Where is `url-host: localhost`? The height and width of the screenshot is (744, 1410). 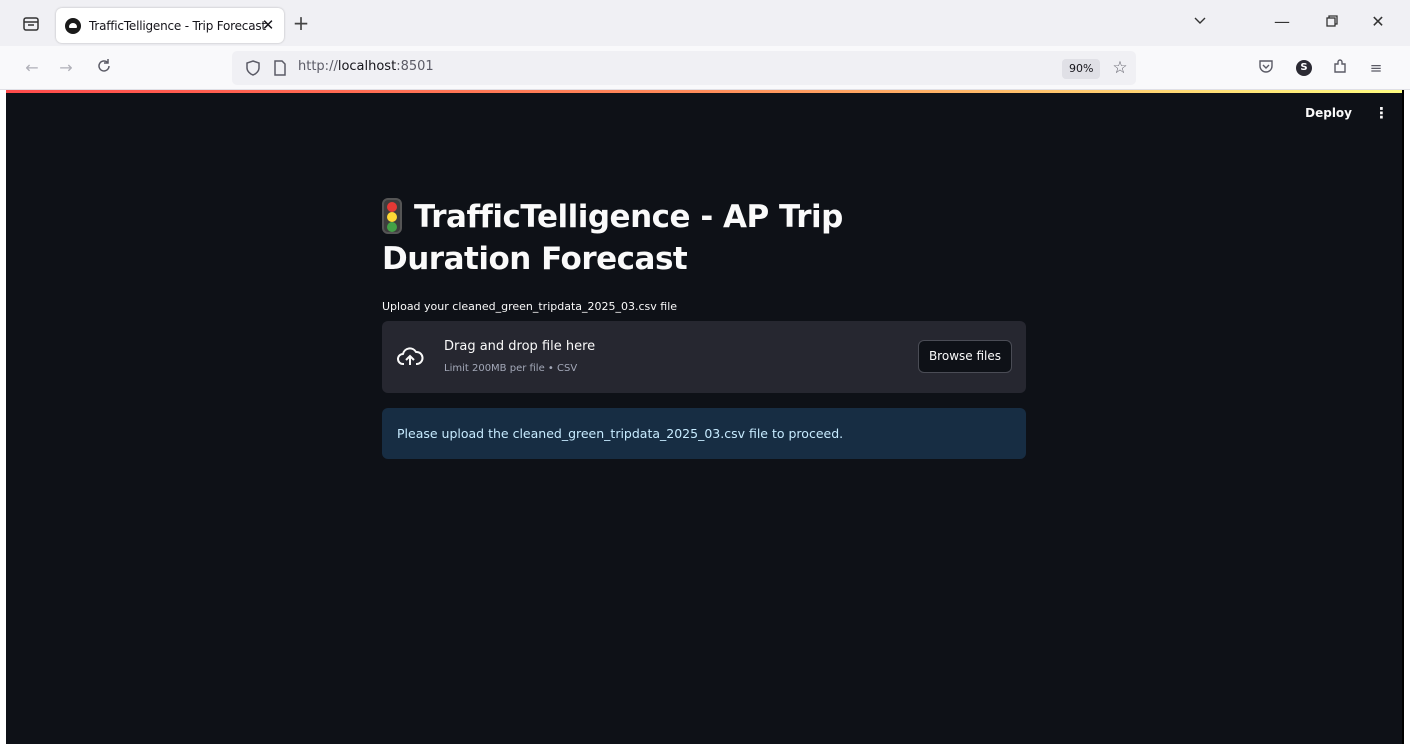 url-host: localhost is located at coordinates (367, 66).